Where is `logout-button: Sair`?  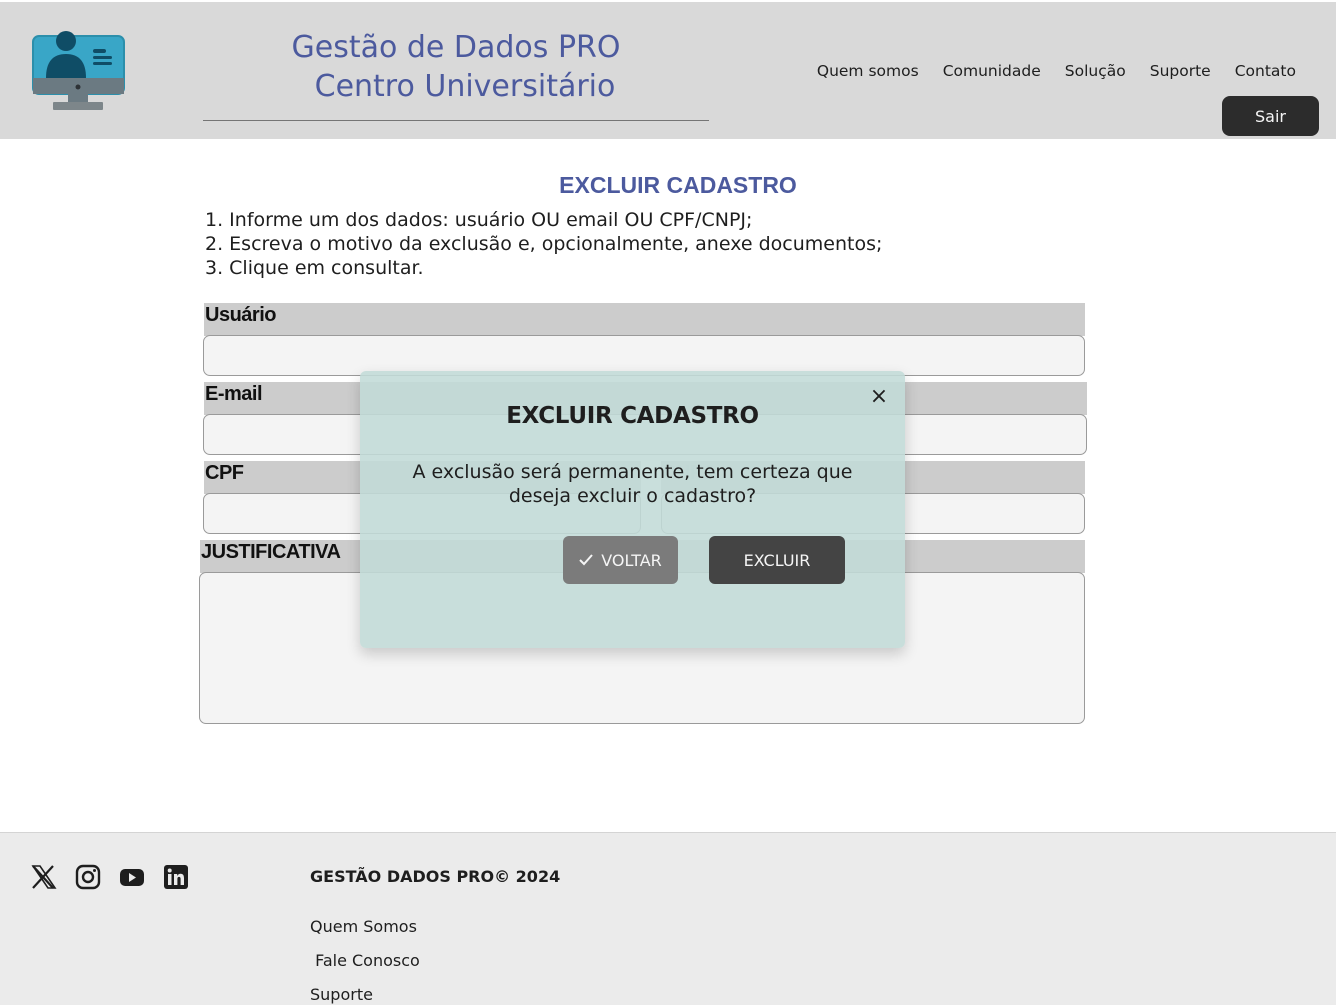 logout-button: Sair is located at coordinates (1270, 116).